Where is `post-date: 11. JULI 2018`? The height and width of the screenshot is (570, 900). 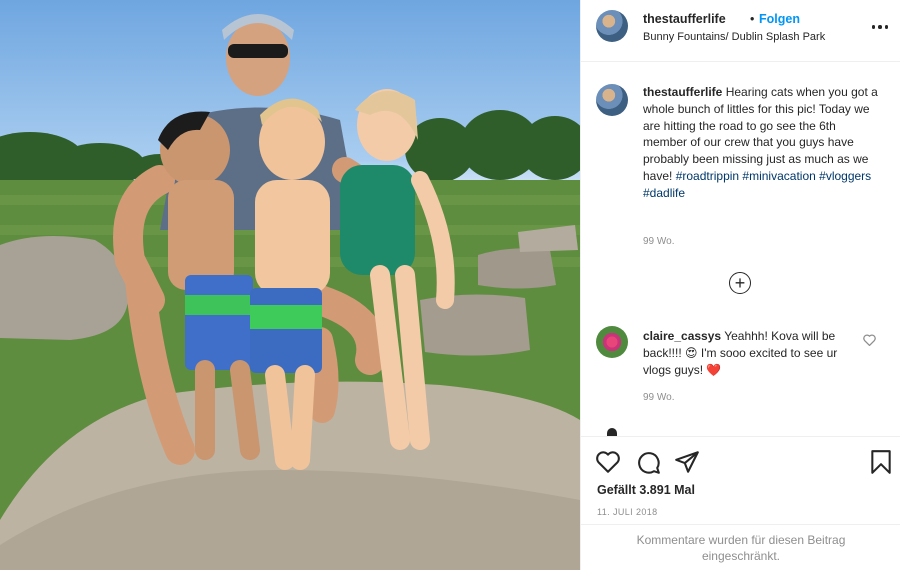 post-date: 11. JULI 2018 is located at coordinates (627, 512).